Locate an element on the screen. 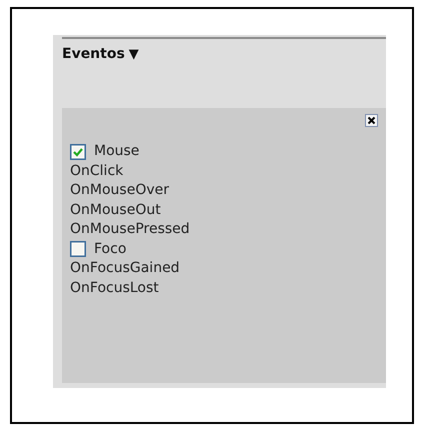 The width and height of the screenshot is (423, 430). event-item: OnClick is located at coordinates (97, 171).